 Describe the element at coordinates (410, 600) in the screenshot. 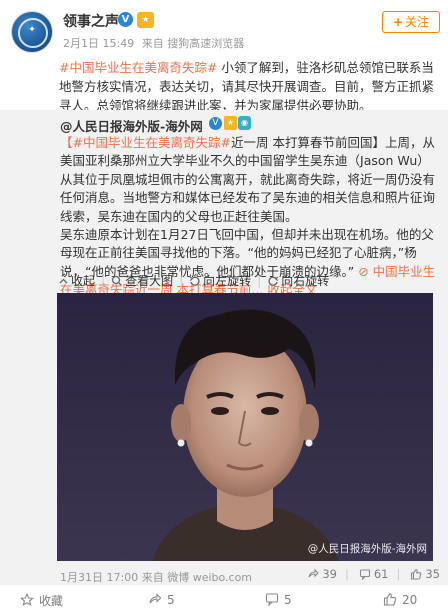

I see `like-count: 20` at that location.